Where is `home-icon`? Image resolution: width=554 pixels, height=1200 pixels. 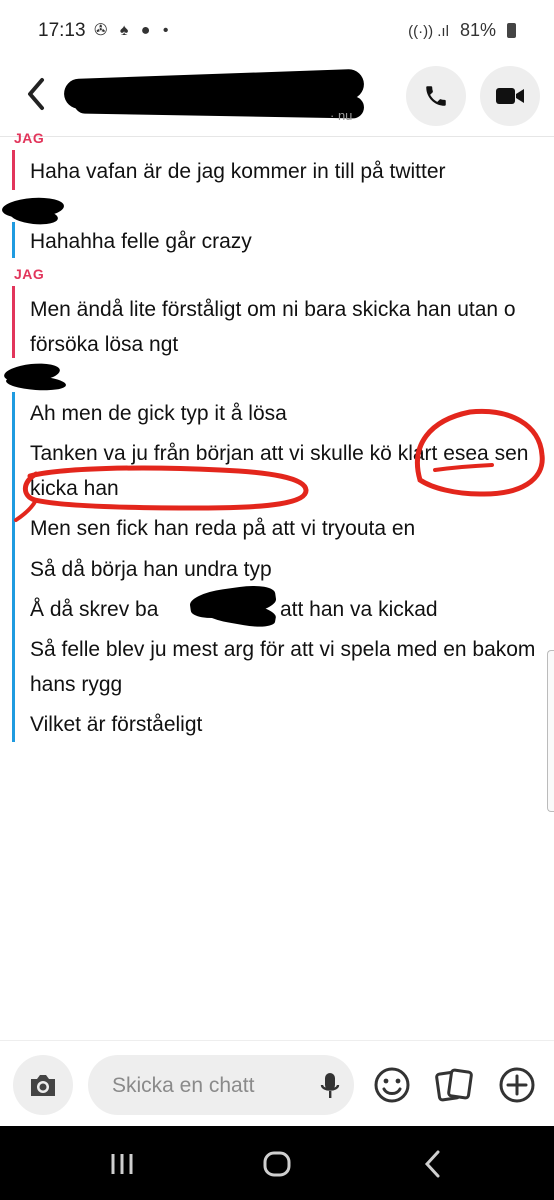 home-icon is located at coordinates (277, 1164).